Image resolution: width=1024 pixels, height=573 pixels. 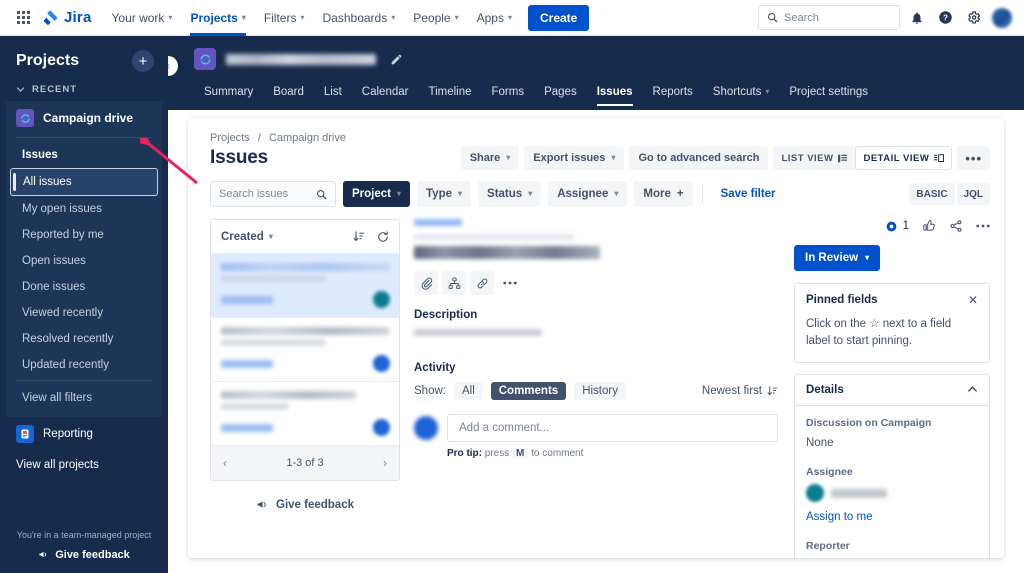 I want to click on tab-pages: Pages, so click(x=560, y=93).